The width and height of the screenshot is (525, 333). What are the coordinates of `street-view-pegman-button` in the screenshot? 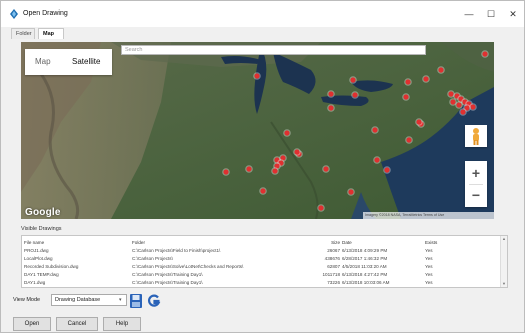 It's located at (476, 136).